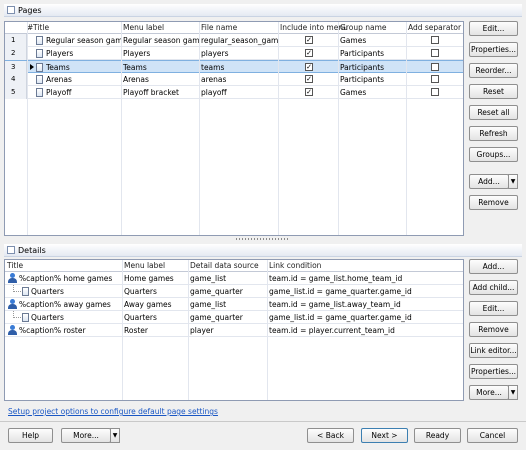  I want to click on cell-title: Players, so click(84, 53).